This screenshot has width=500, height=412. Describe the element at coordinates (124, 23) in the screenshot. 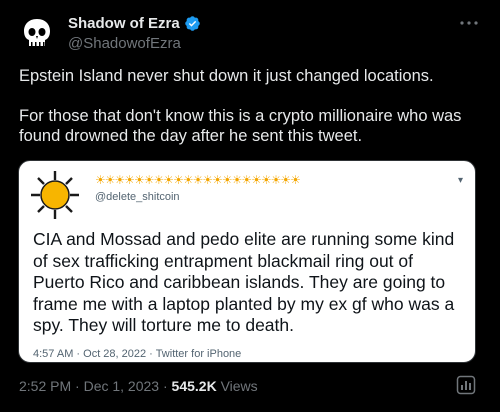

I see `author-name-text: Shadow of Ezra` at that location.